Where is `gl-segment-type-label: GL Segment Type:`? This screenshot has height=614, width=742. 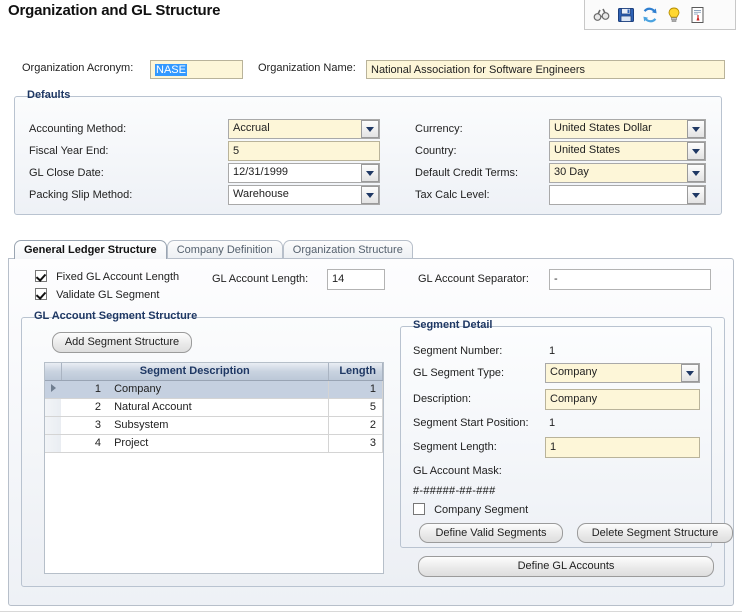 gl-segment-type-label: GL Segment Type: is located at coordinates (459, 373).